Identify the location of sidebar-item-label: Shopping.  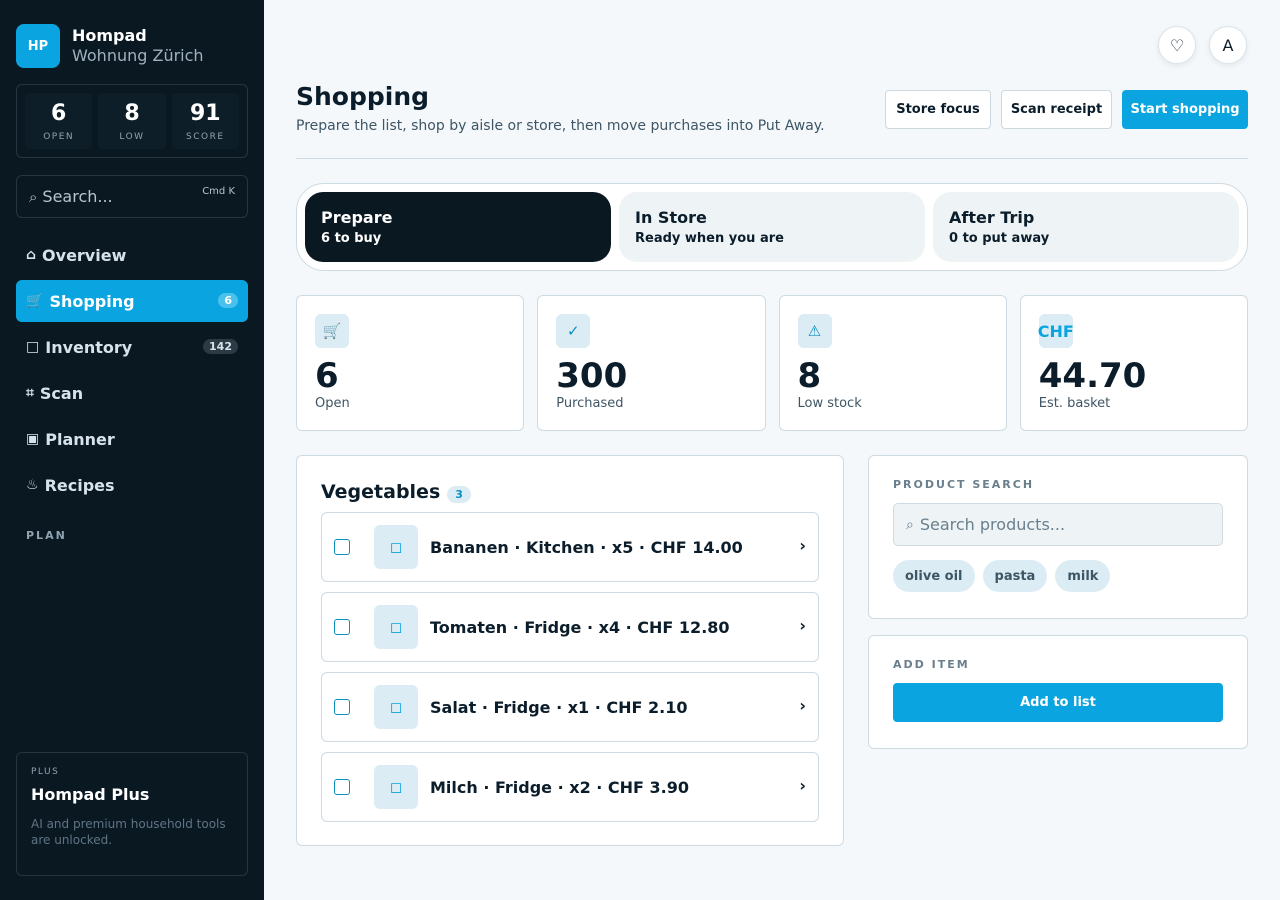
(92, 301).